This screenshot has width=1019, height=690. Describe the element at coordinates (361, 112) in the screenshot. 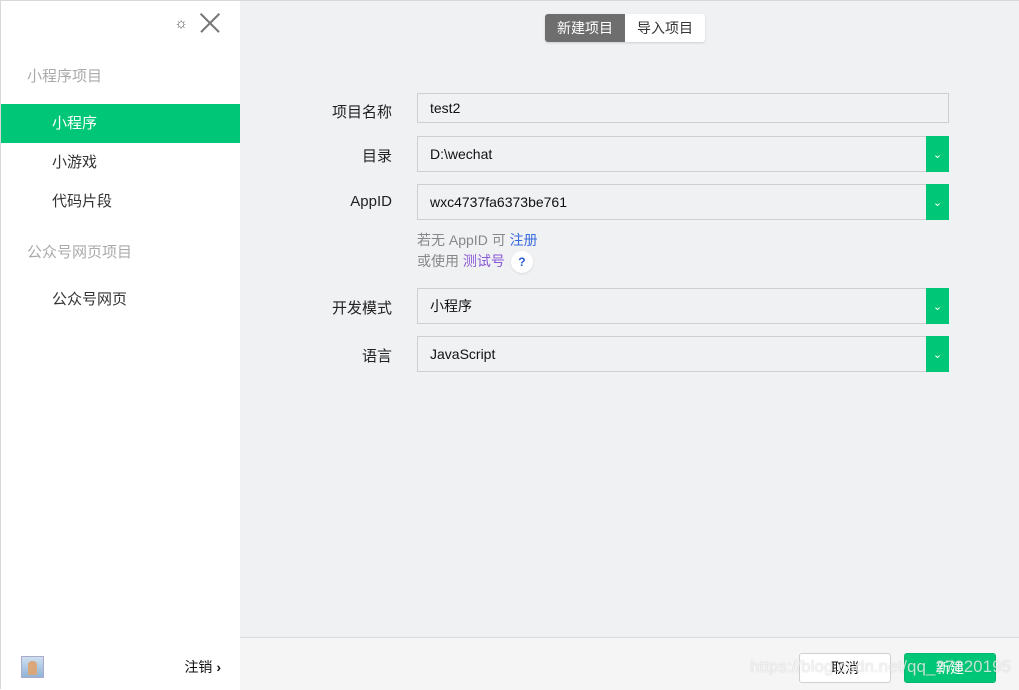

I see `project-name-label: 项目名称` at that location.